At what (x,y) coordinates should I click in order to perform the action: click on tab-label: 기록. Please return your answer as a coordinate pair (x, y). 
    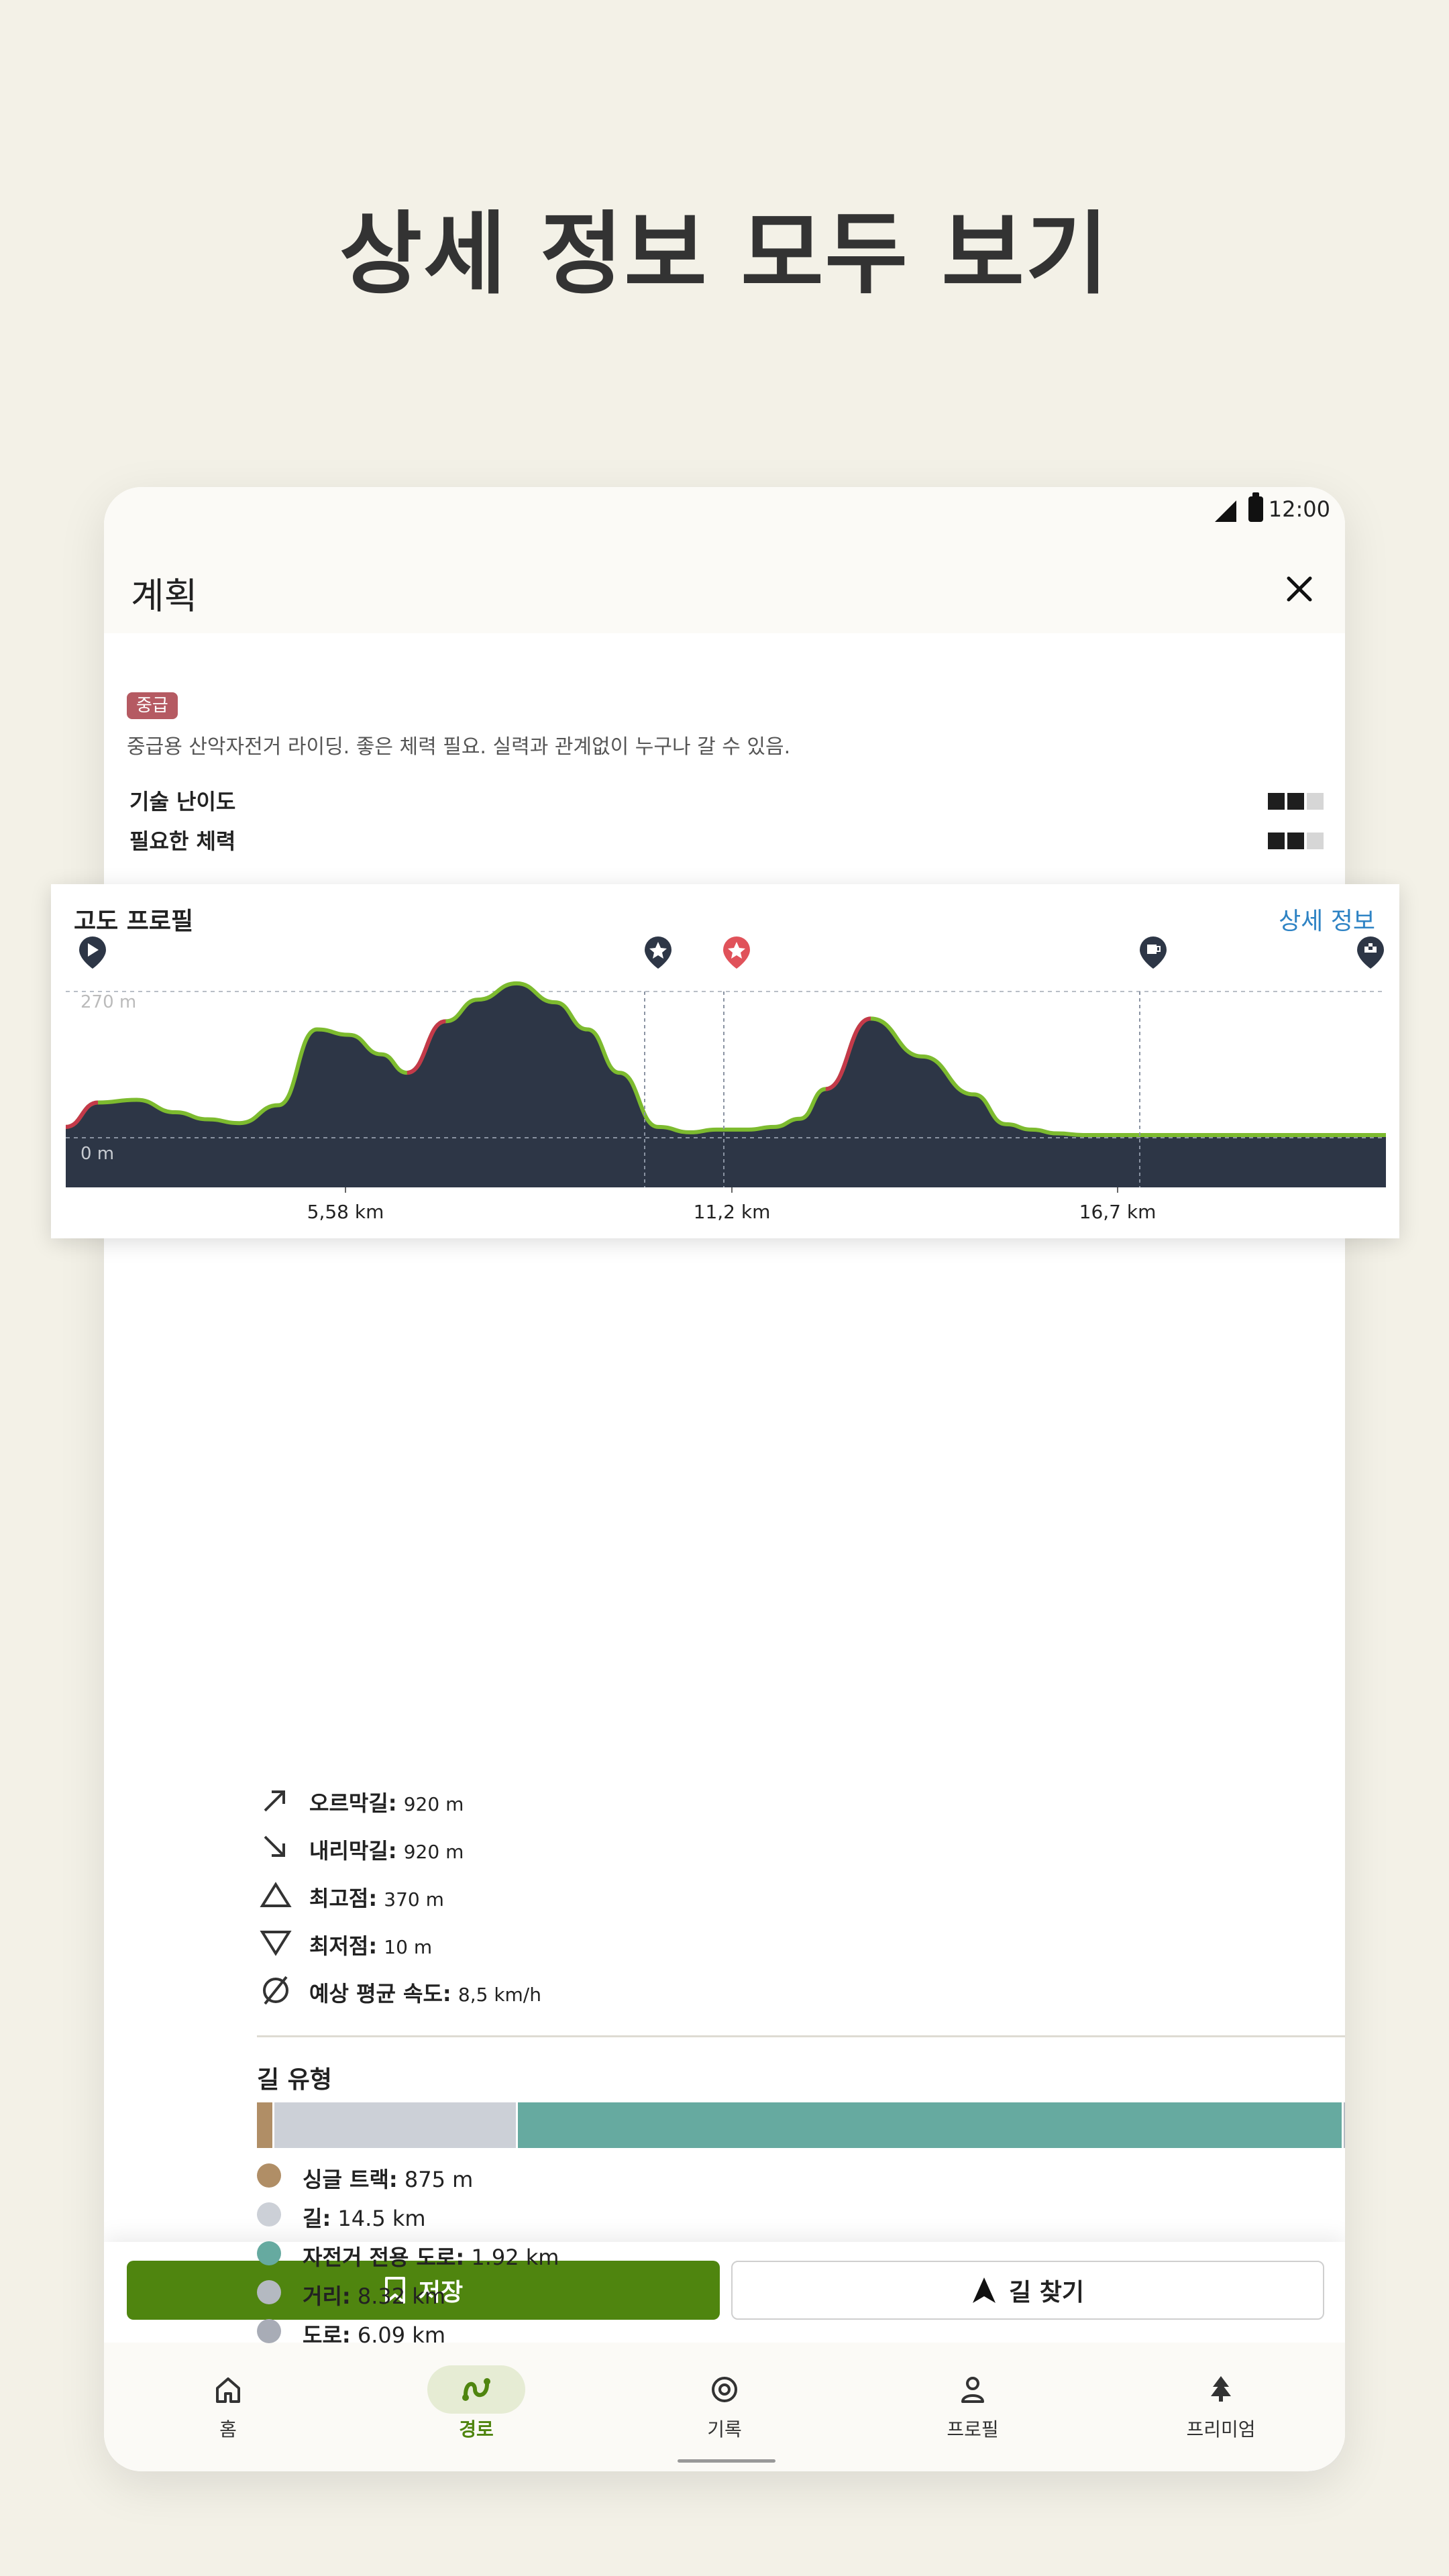
    Looking at the image, I should click on (724, 2429).